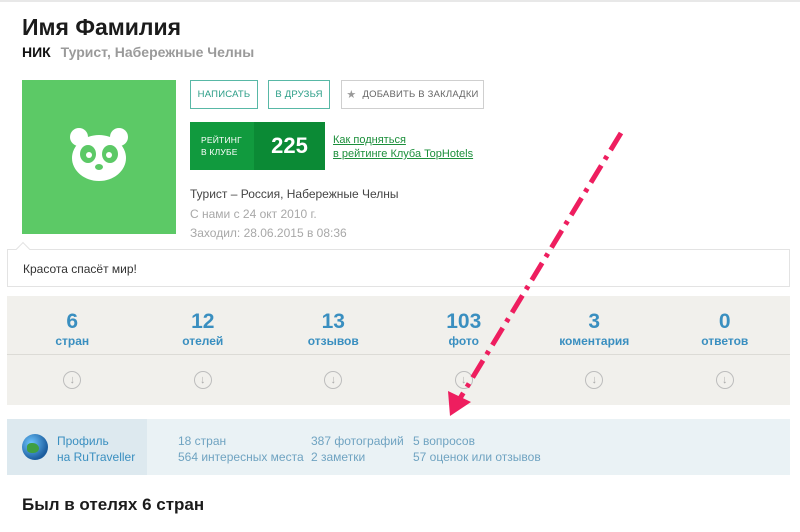 This screenshot has width=800, height=532. I want to click on rating-link-line1: Как подняться, so click(403, 140).